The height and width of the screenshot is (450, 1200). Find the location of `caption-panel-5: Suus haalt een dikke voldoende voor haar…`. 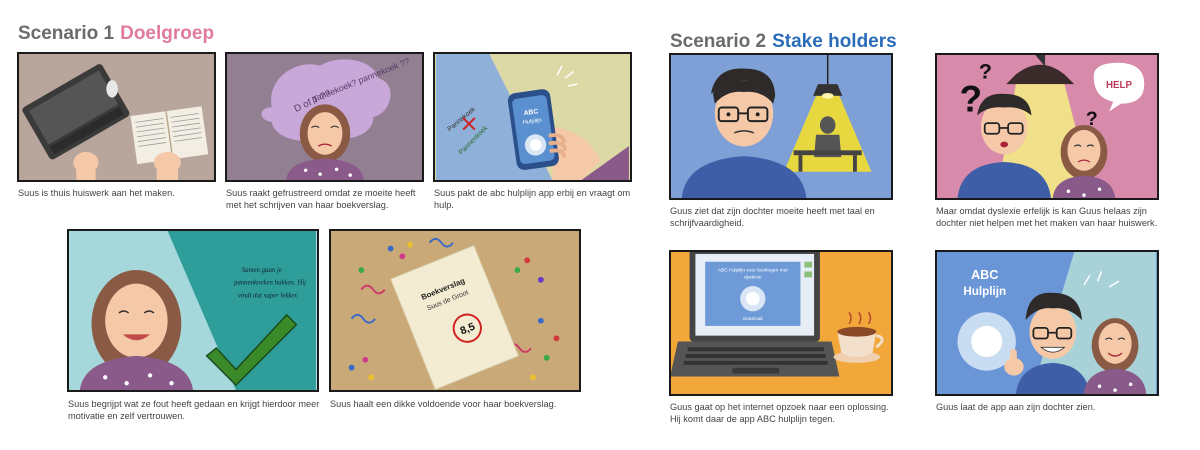

caption-panel-5: Suus haalt een dikke voldoende voor haar… is located at coordinates (443, 404).